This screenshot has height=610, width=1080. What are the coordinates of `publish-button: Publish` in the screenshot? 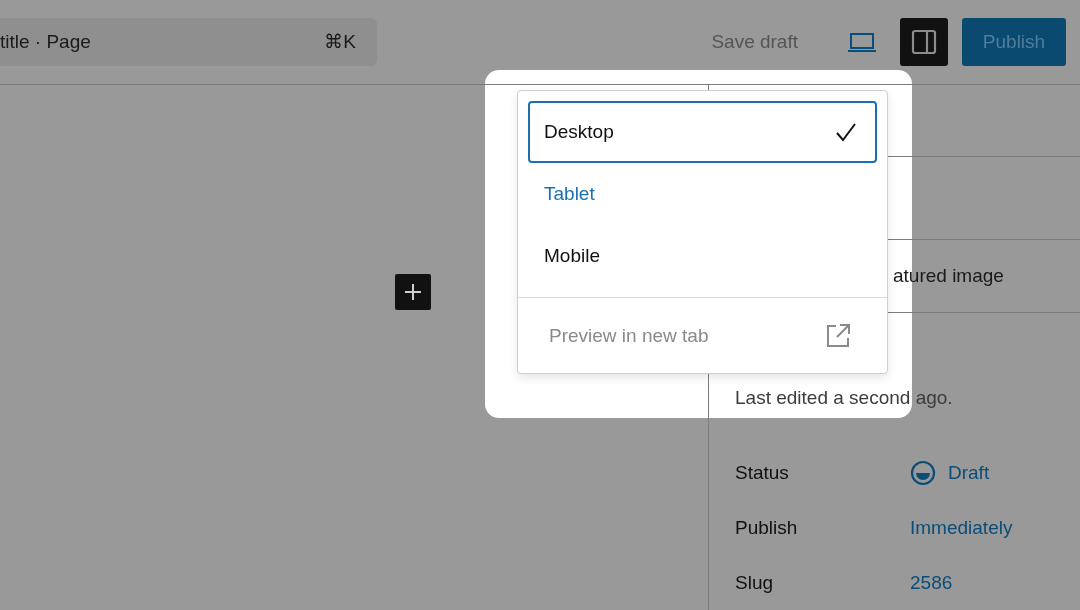 It's located at (1014, 41).